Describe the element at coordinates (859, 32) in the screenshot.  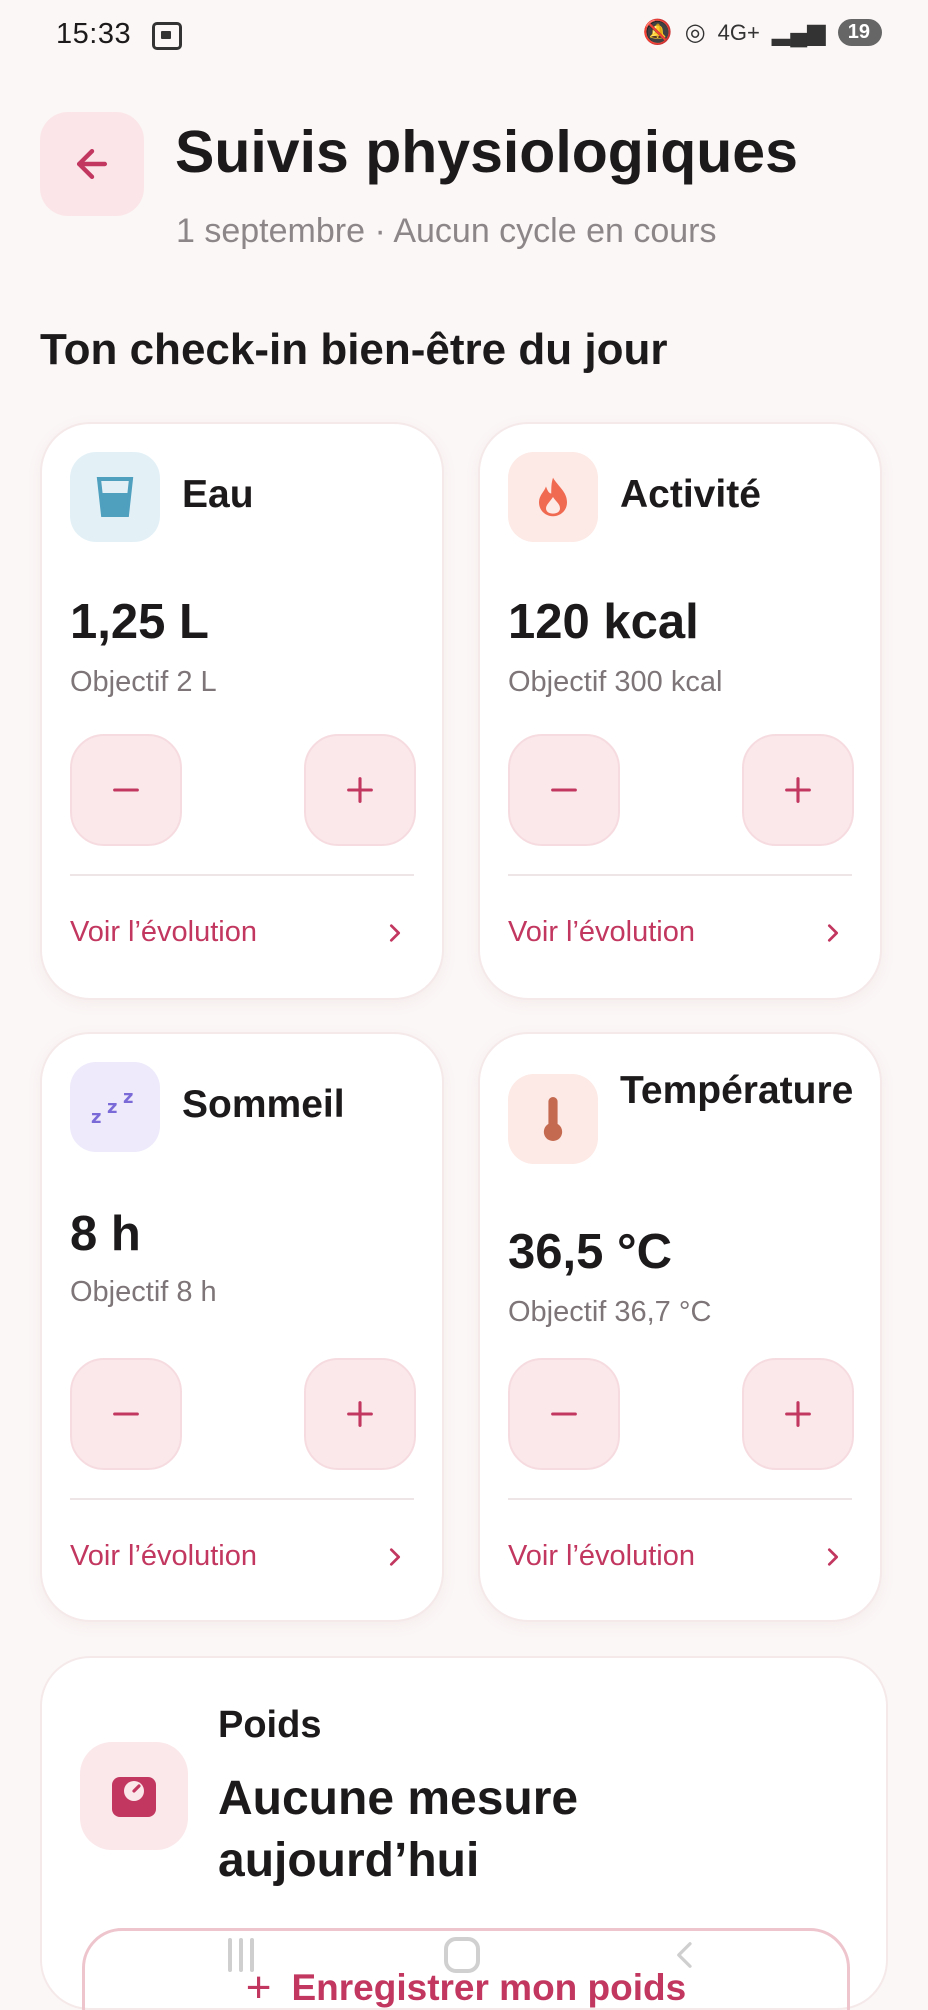
I see `battery-level: 19` at that location.